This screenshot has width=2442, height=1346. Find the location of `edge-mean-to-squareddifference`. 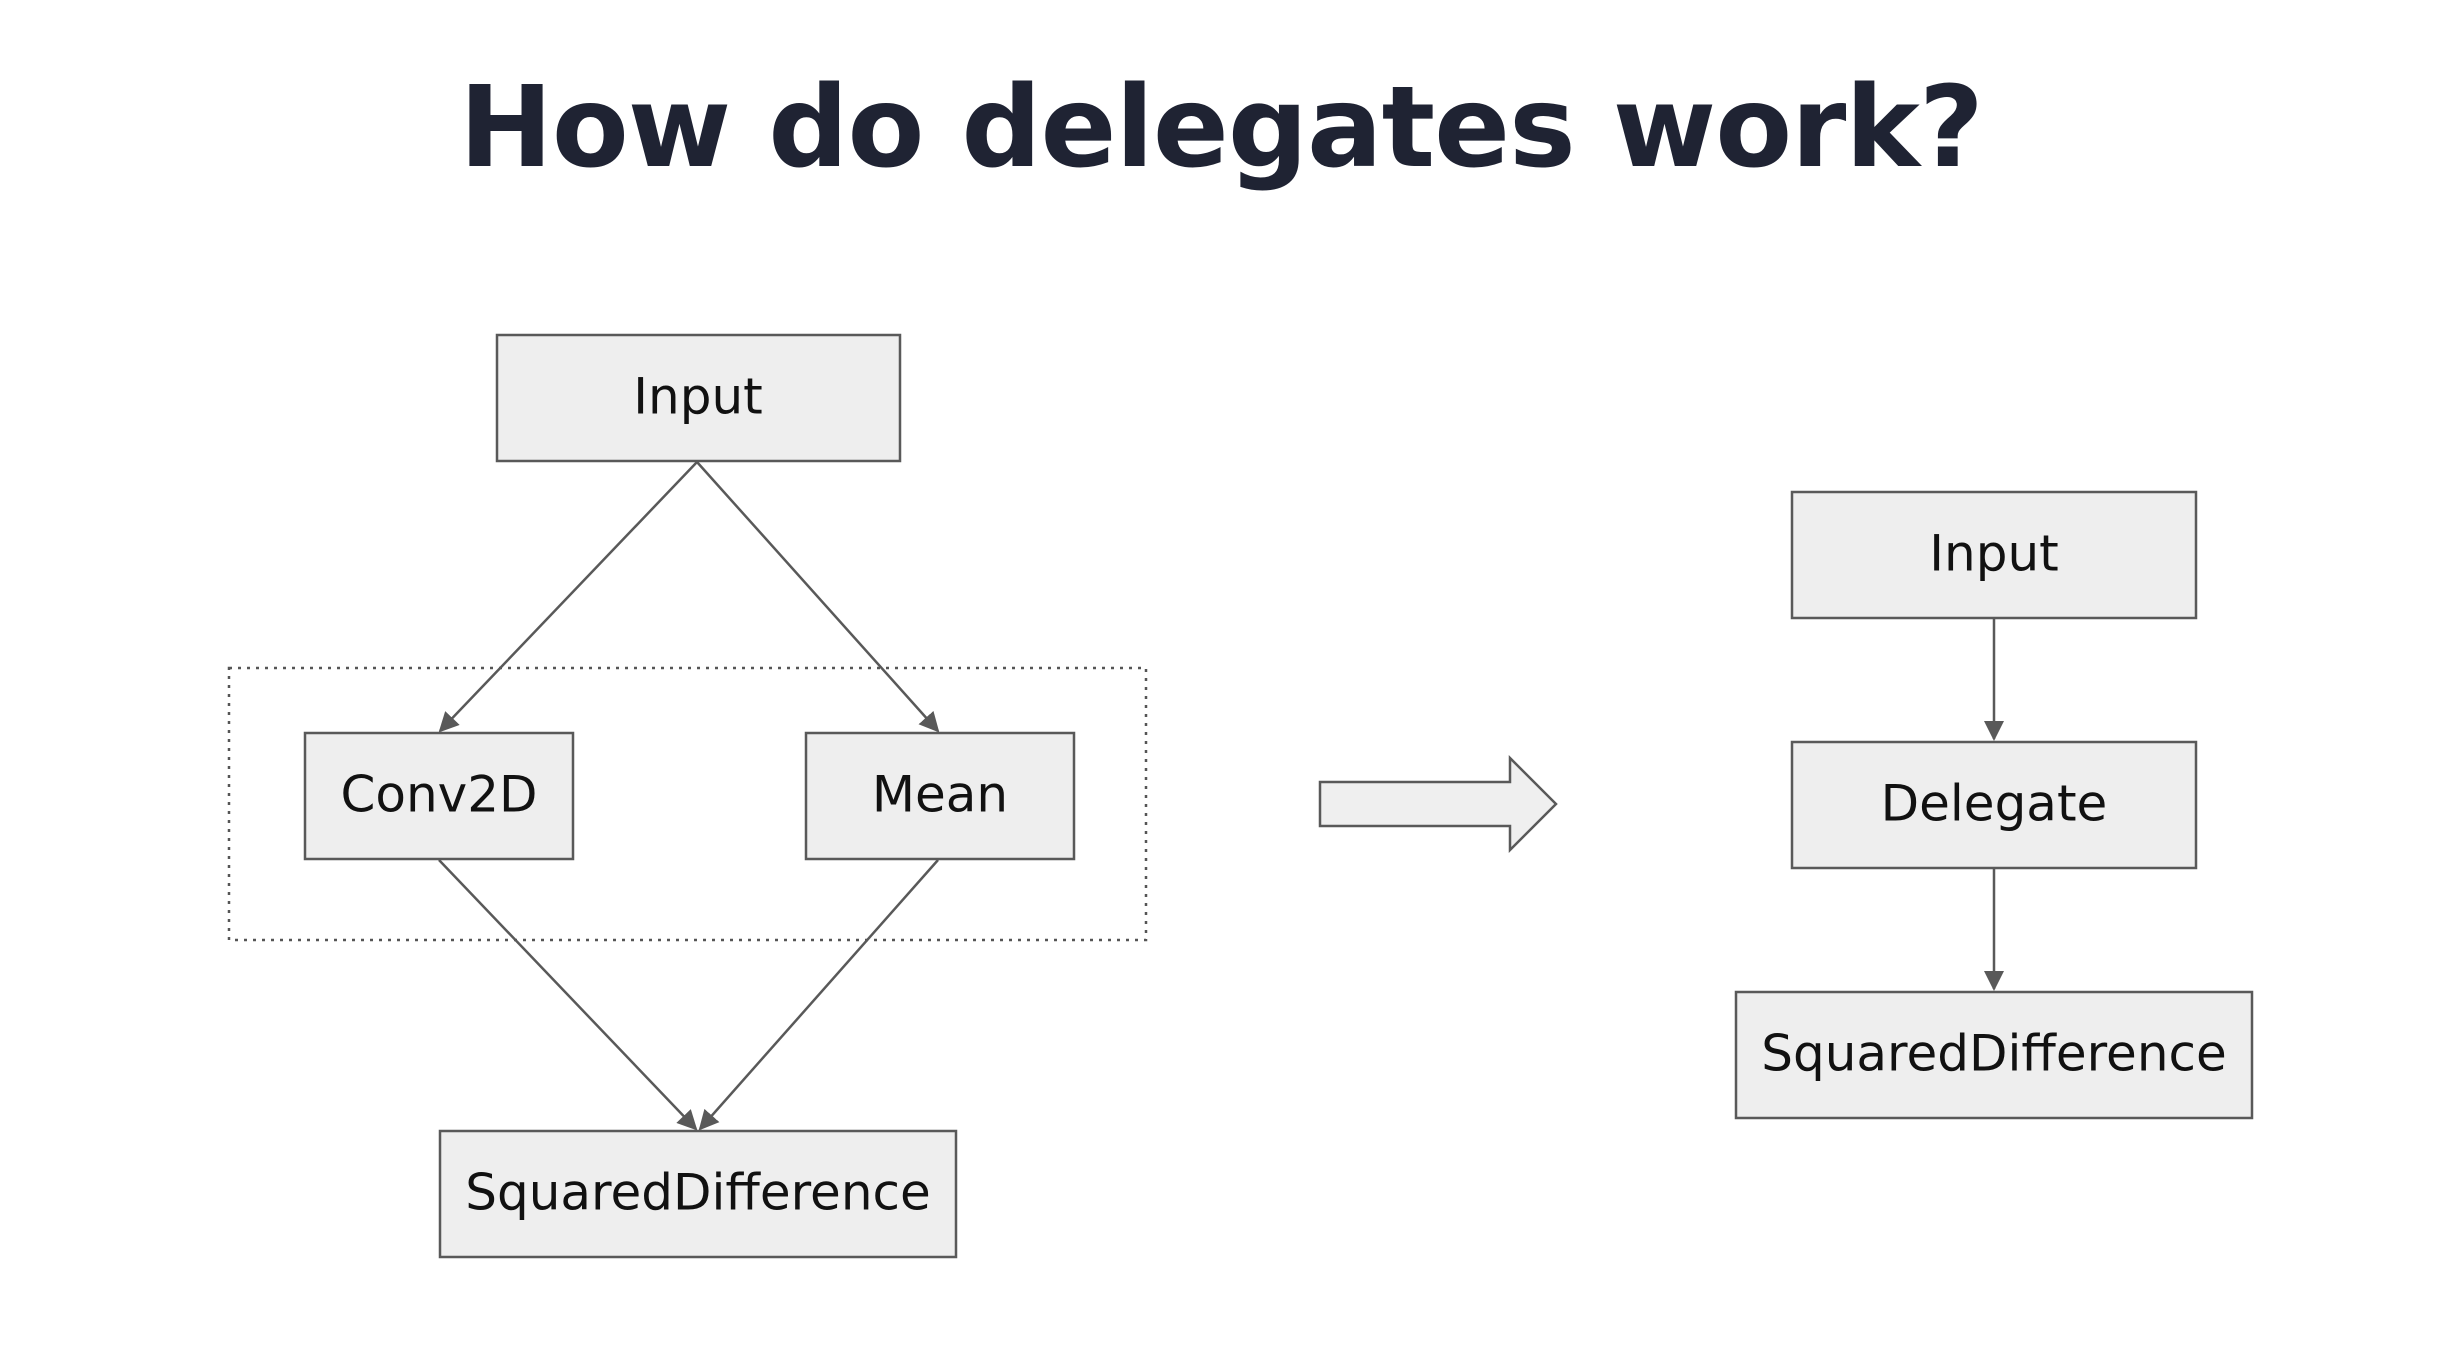

edge-mean-to-squareddifference is located at coordinates (818, 995).